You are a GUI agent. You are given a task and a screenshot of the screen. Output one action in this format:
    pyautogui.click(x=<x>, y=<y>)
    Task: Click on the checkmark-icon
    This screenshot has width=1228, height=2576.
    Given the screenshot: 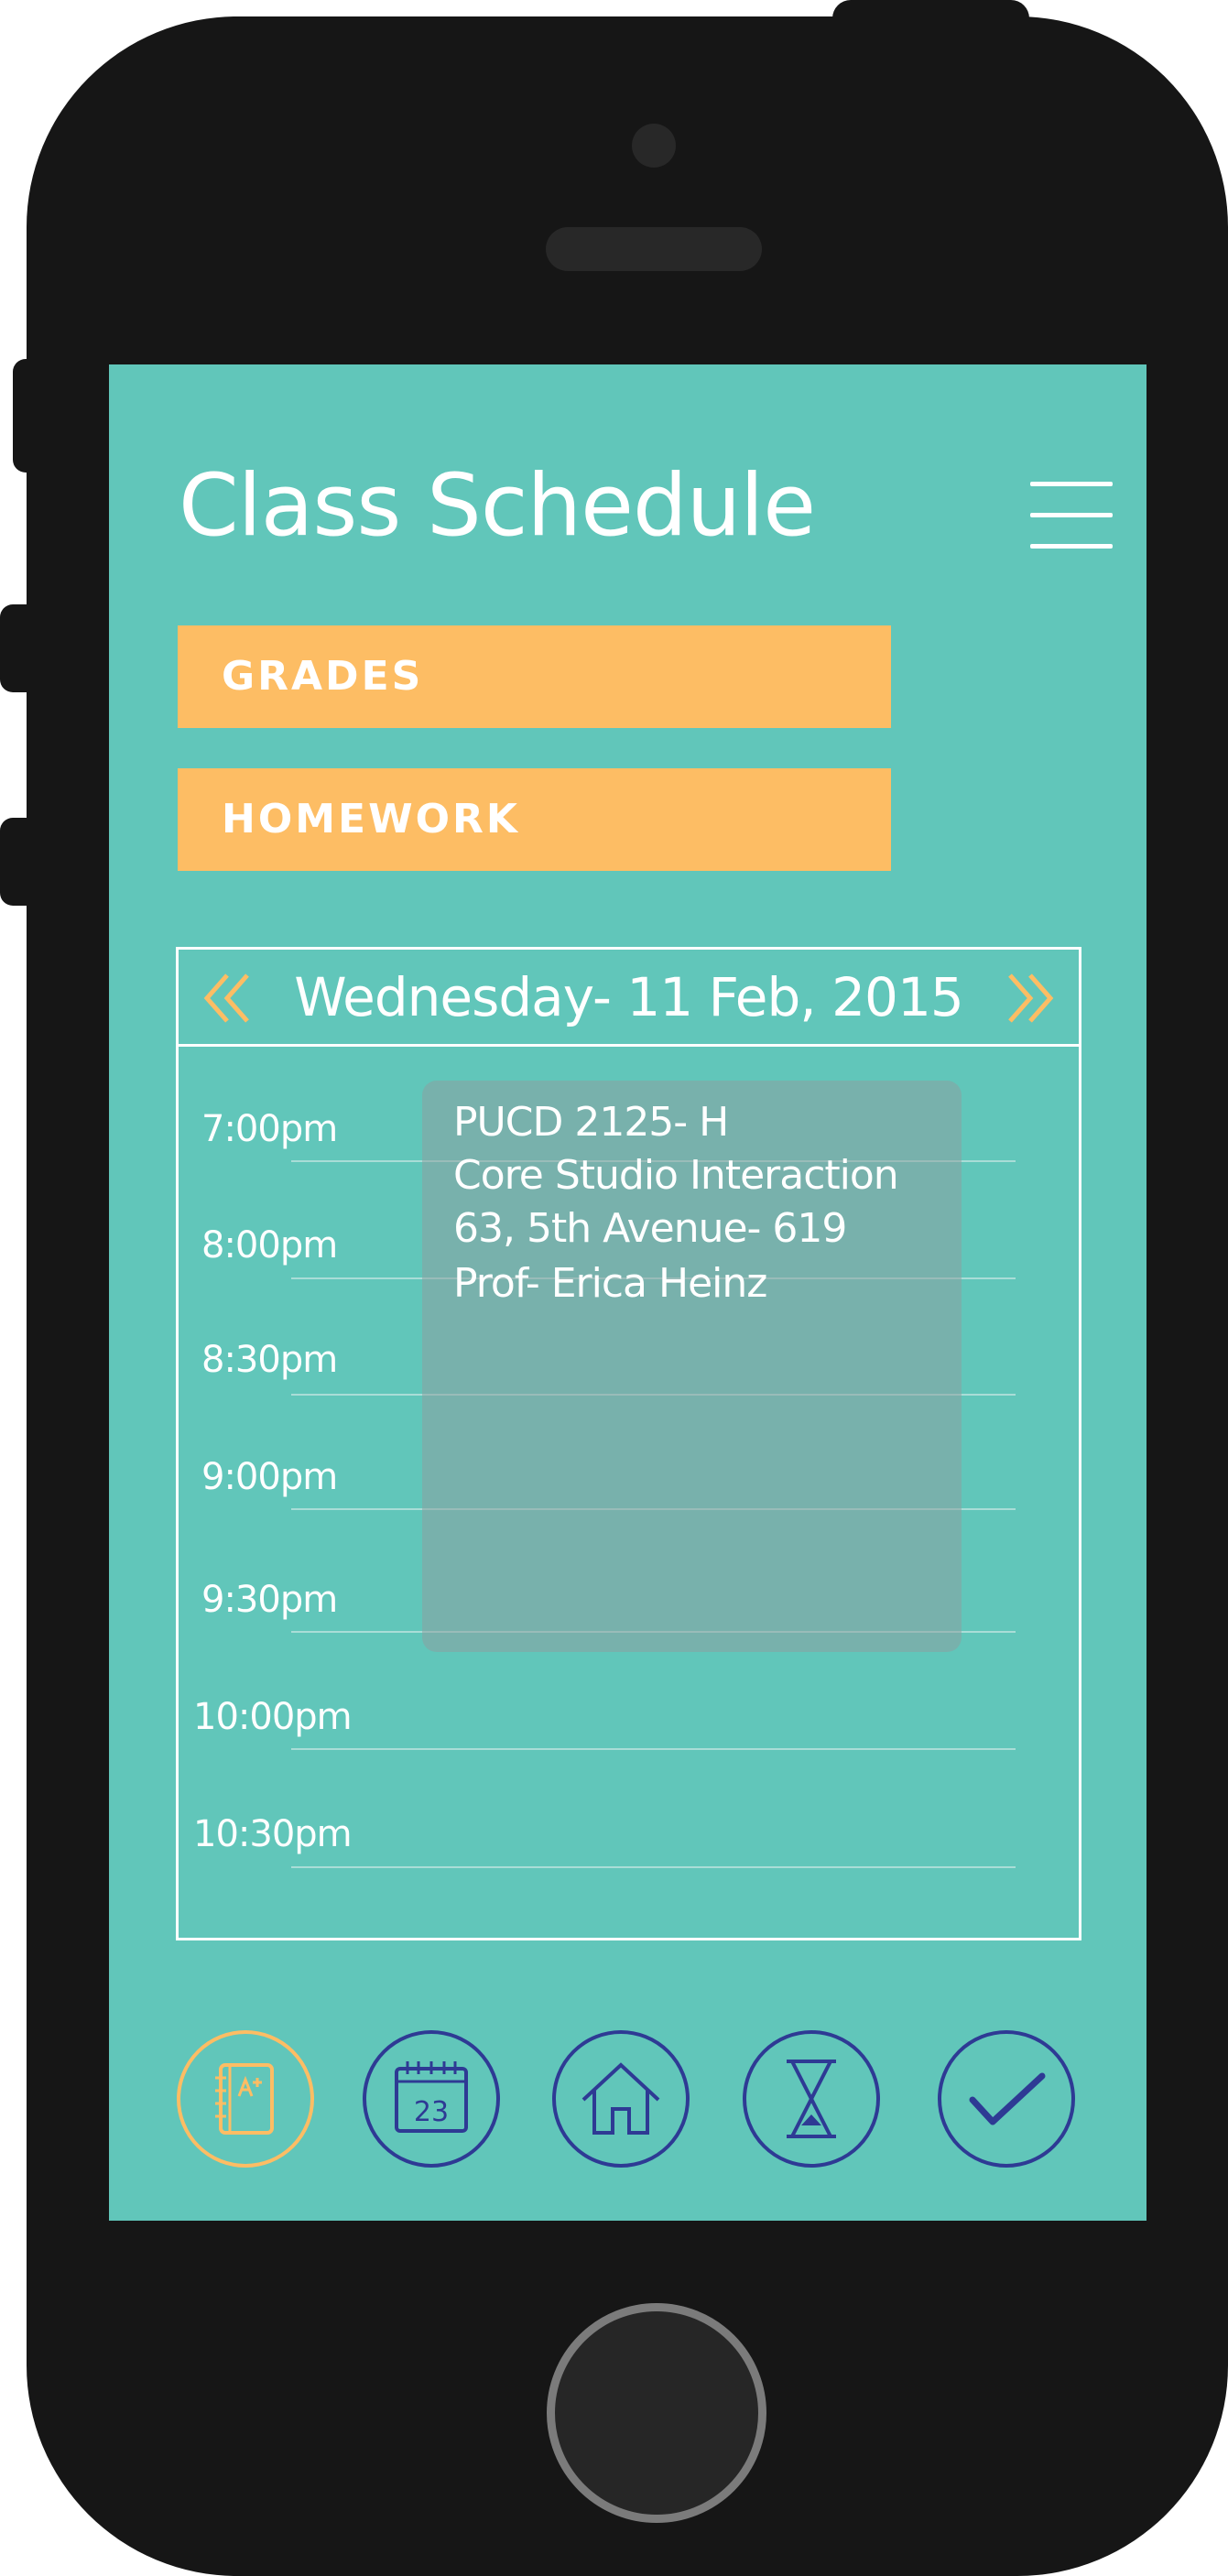 What is the action you would take?
    pyautogui.click(x=1007, y=2098)
    